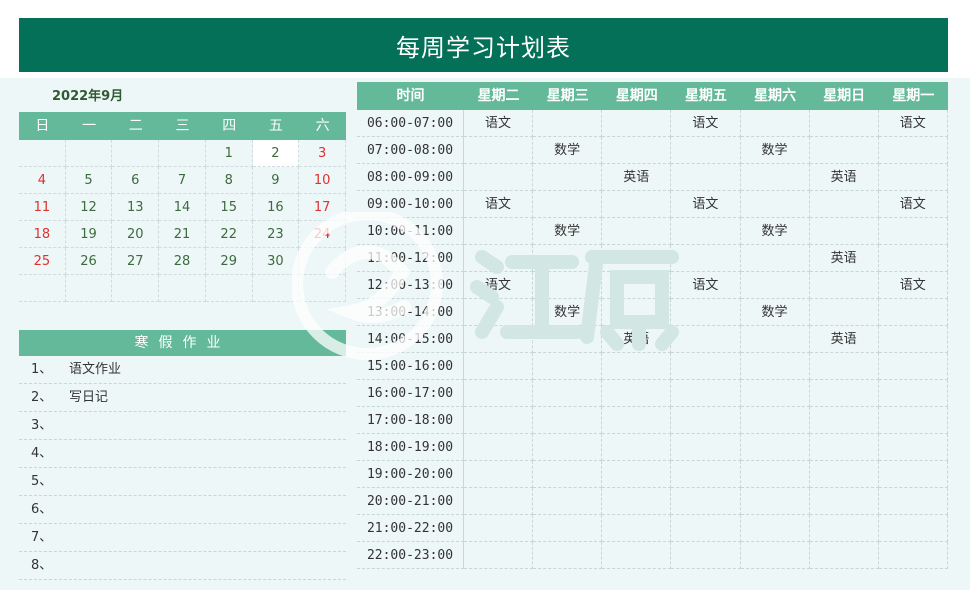 The height and width of the screenshot is (590, 970). I want to click on calendar-day-cell: 5, so click(89, 180).